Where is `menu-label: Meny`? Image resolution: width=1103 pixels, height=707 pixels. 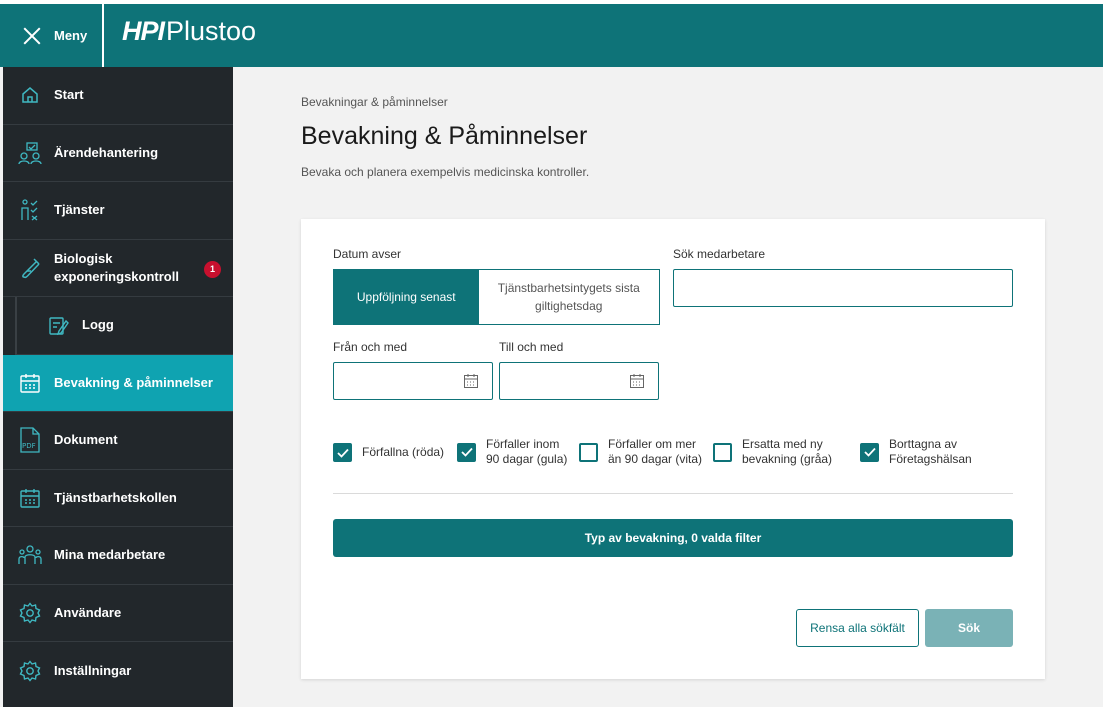
menu-label: Meny is located at coordinates (71, 35).